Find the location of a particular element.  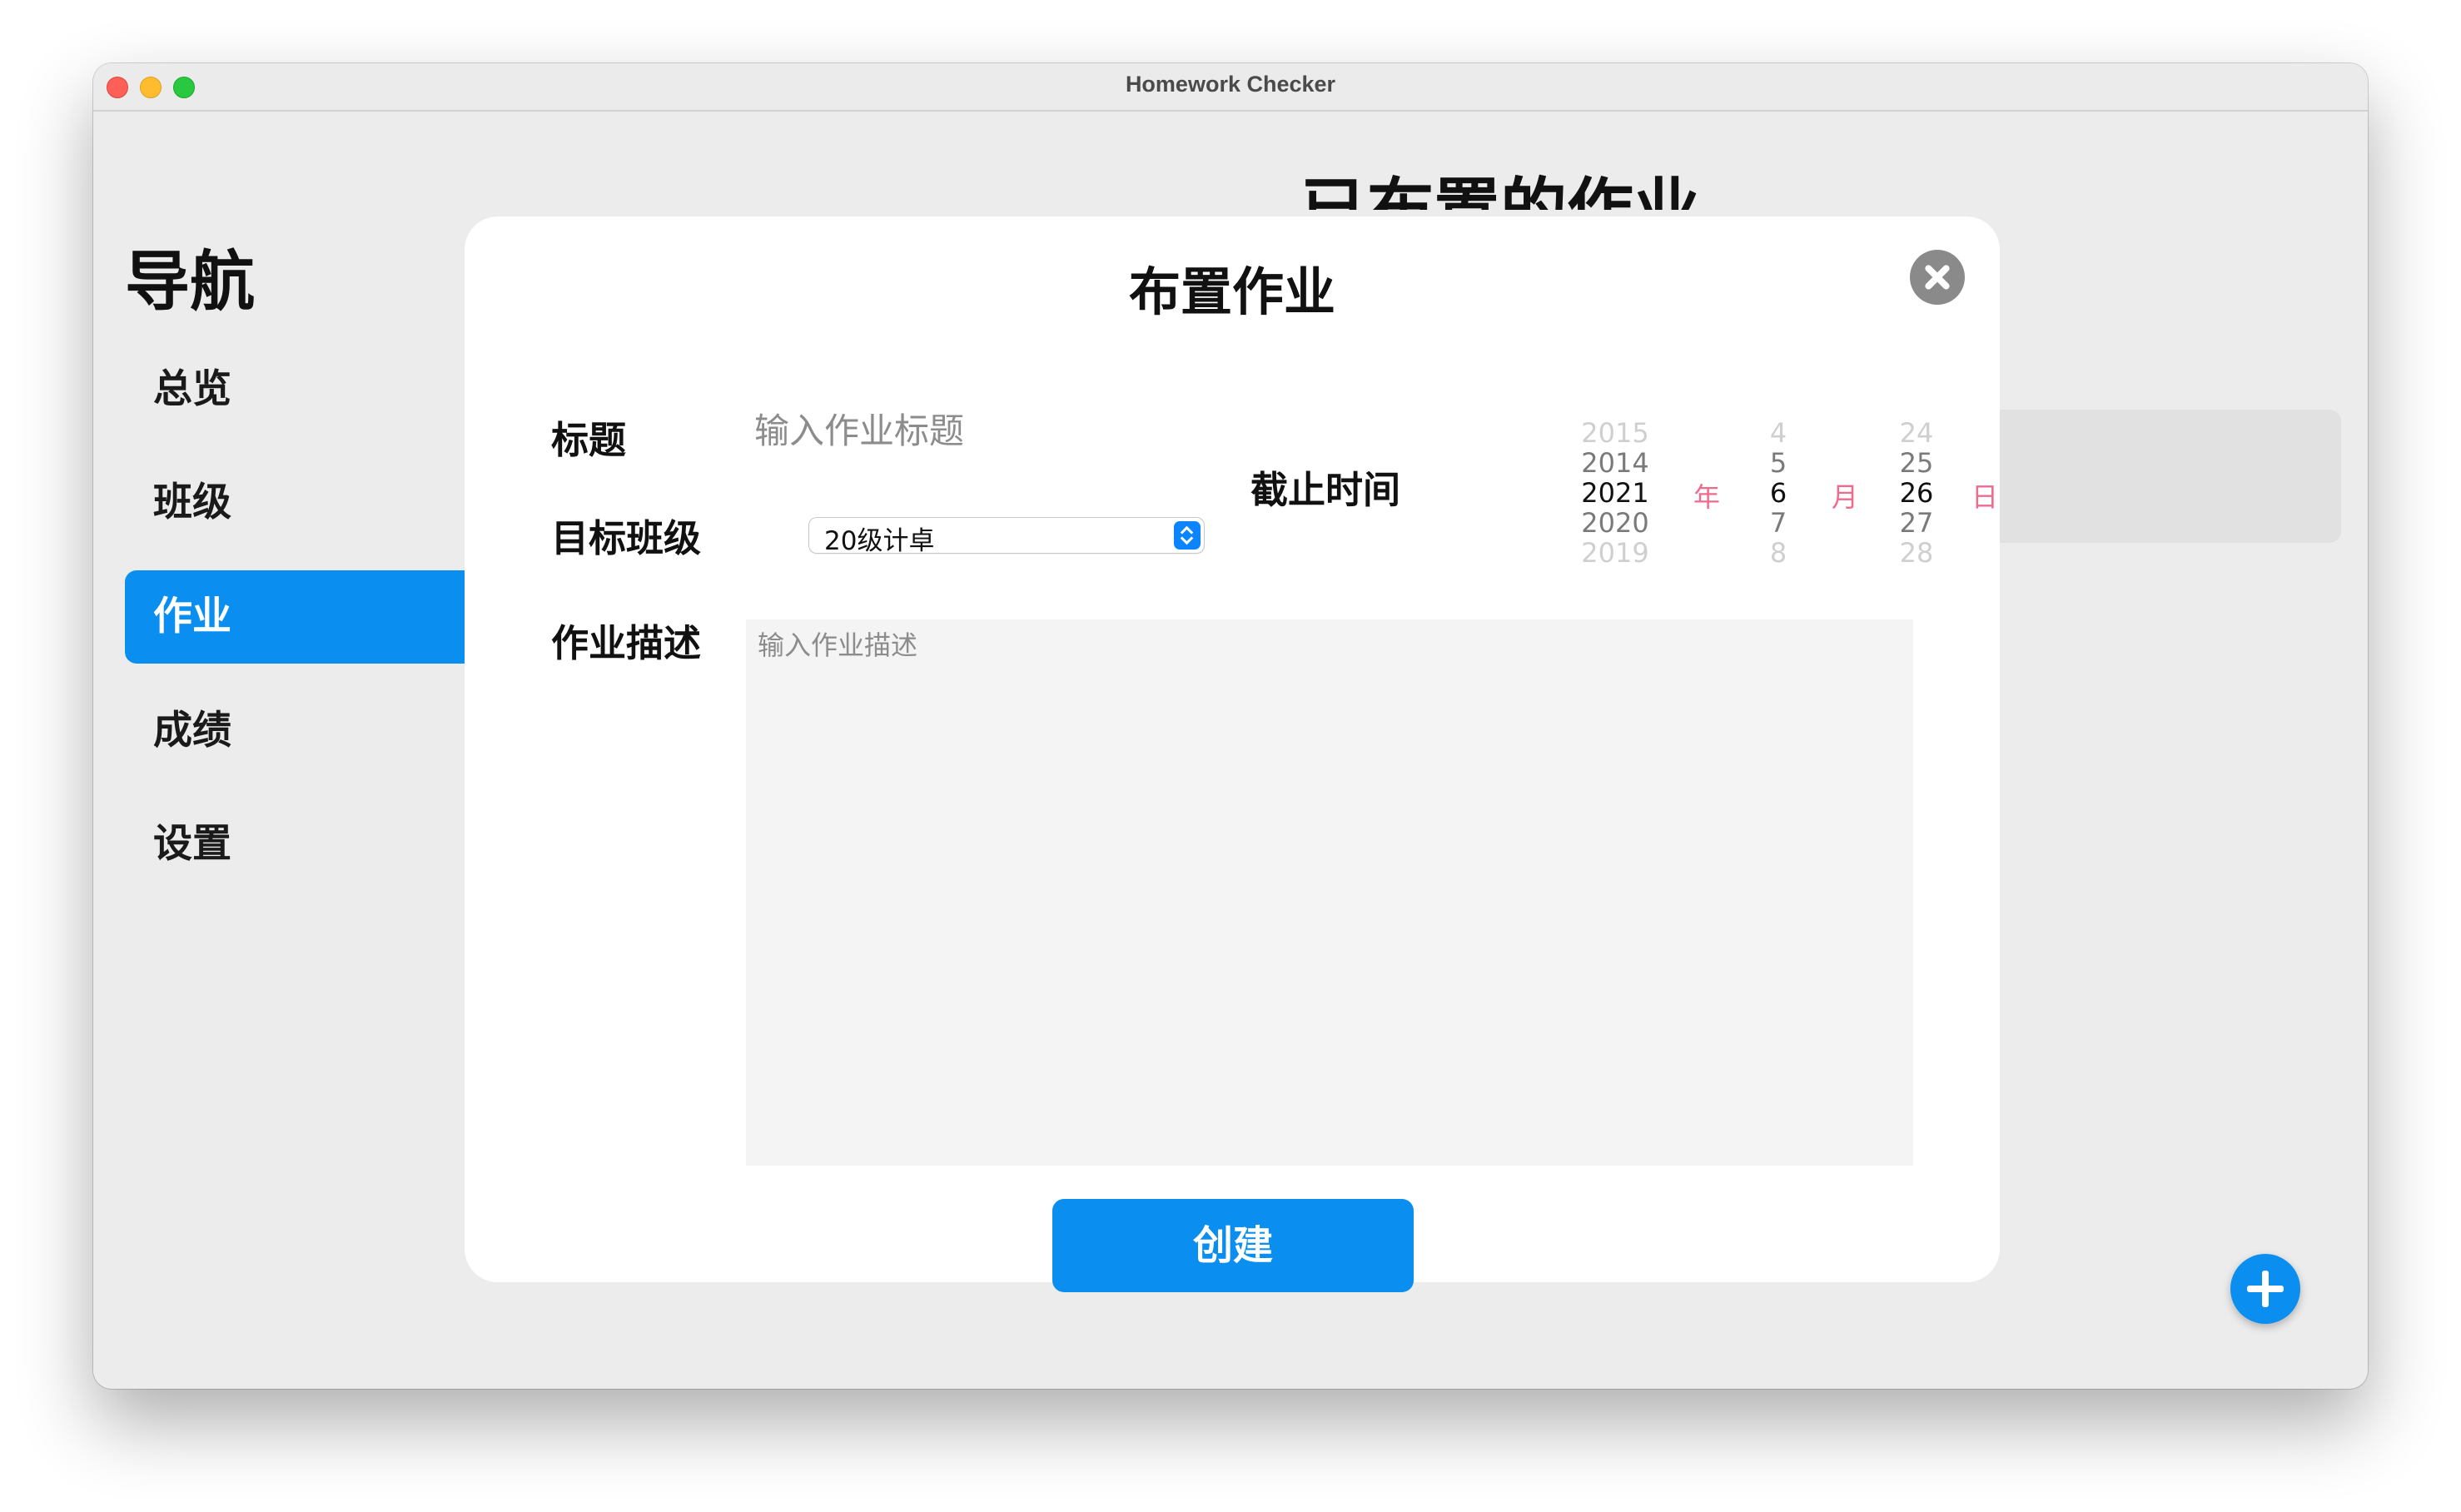

year-wheel: 2015 2014 2021 2020 2019 is located at coordinates (1615, 493).